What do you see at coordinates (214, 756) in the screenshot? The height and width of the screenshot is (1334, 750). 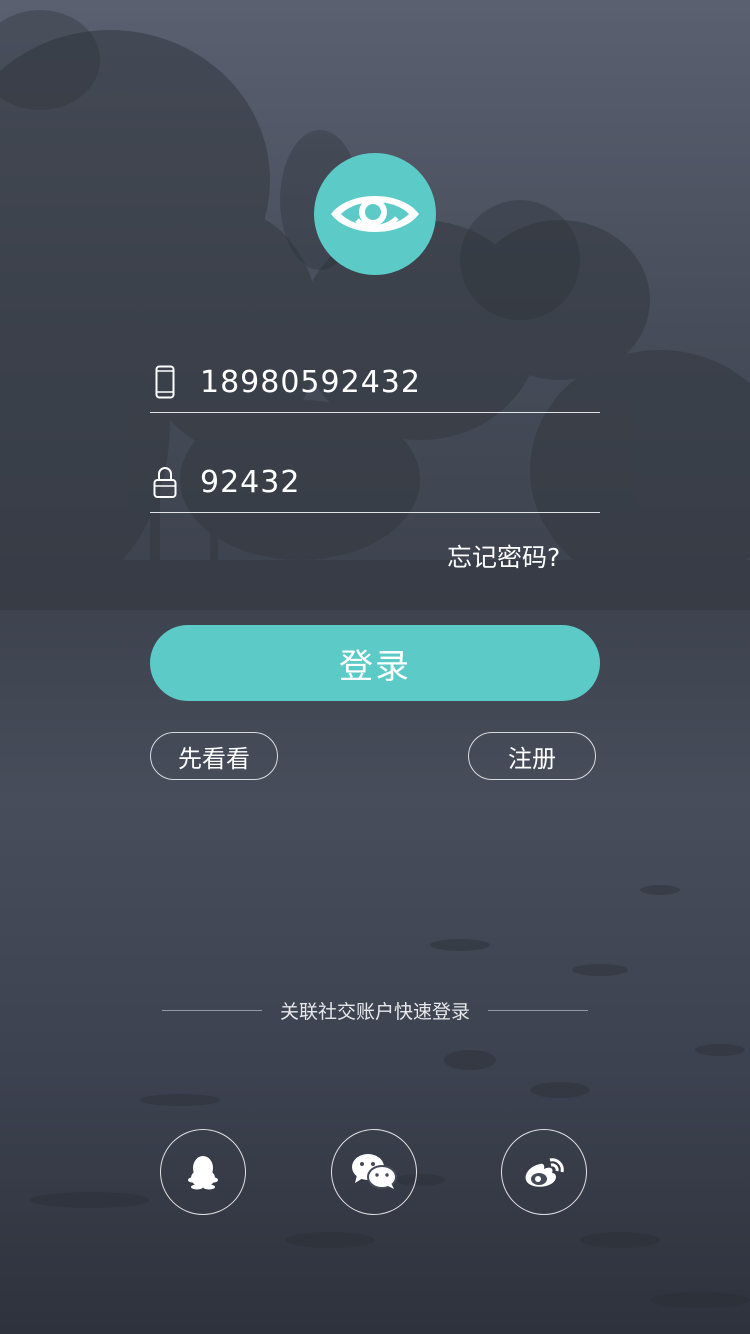 I see `browse-button: 先看看` at bounding box center [214, 756].